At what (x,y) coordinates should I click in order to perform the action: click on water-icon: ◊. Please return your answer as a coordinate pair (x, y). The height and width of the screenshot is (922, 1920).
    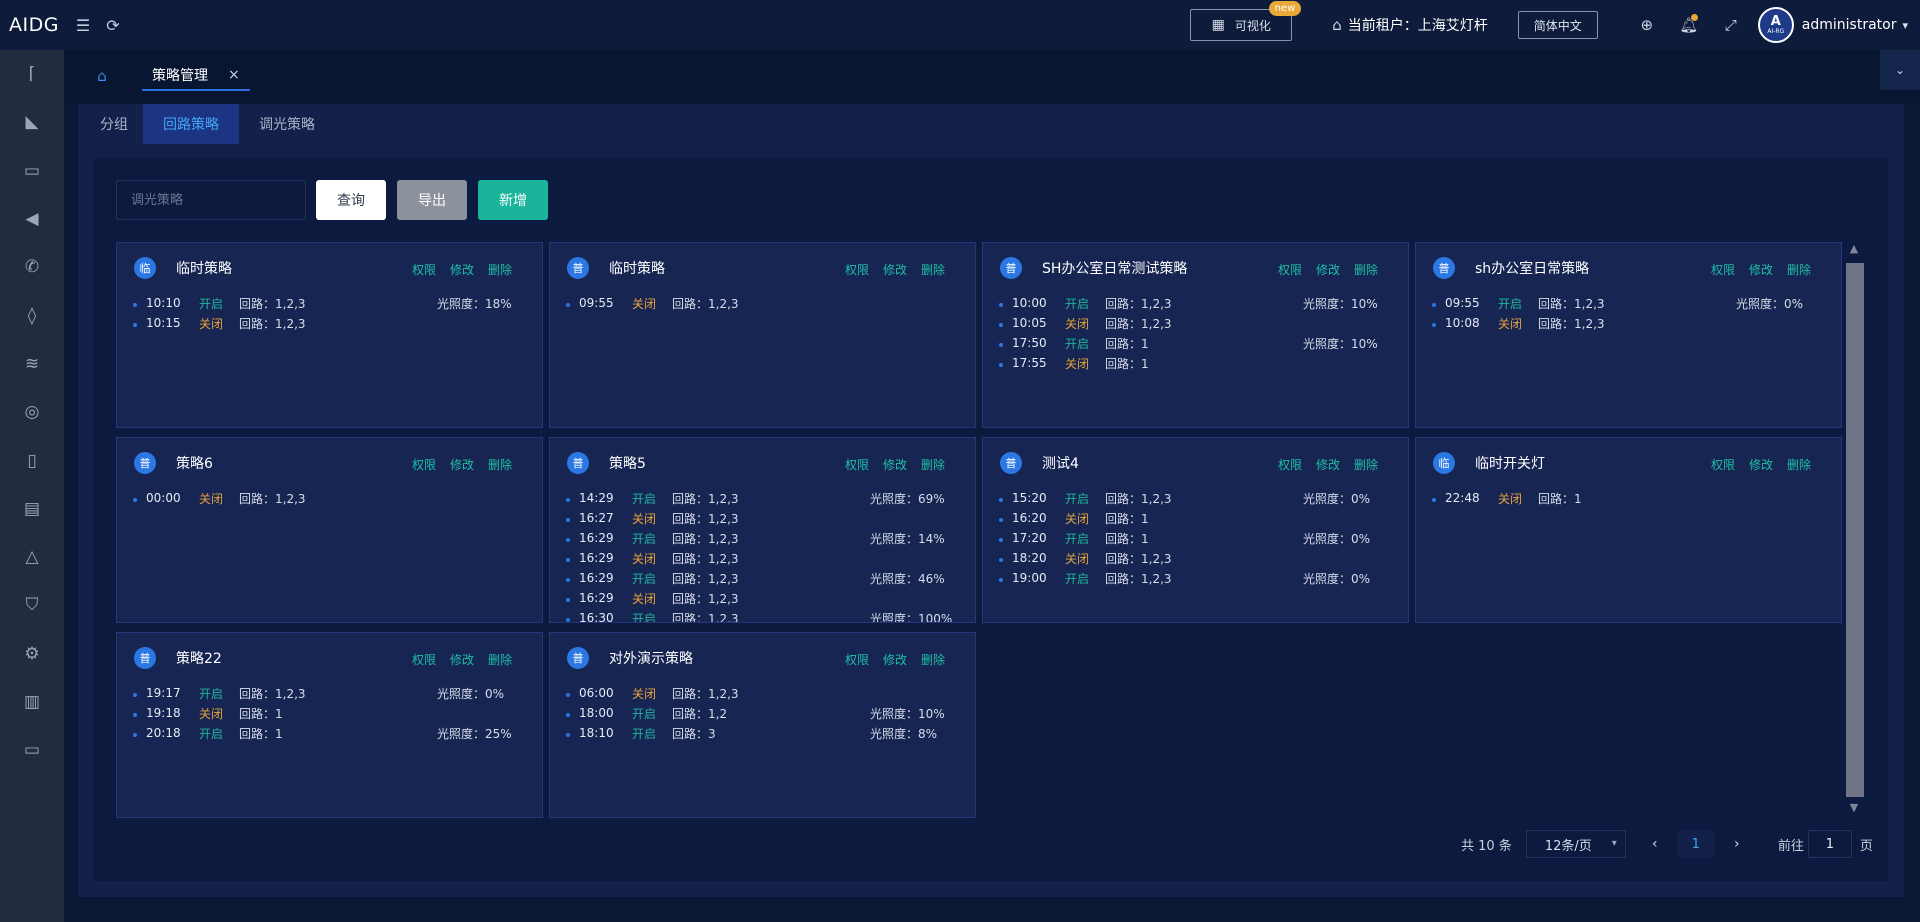
    Looking at the image, I should click on (32, 315).